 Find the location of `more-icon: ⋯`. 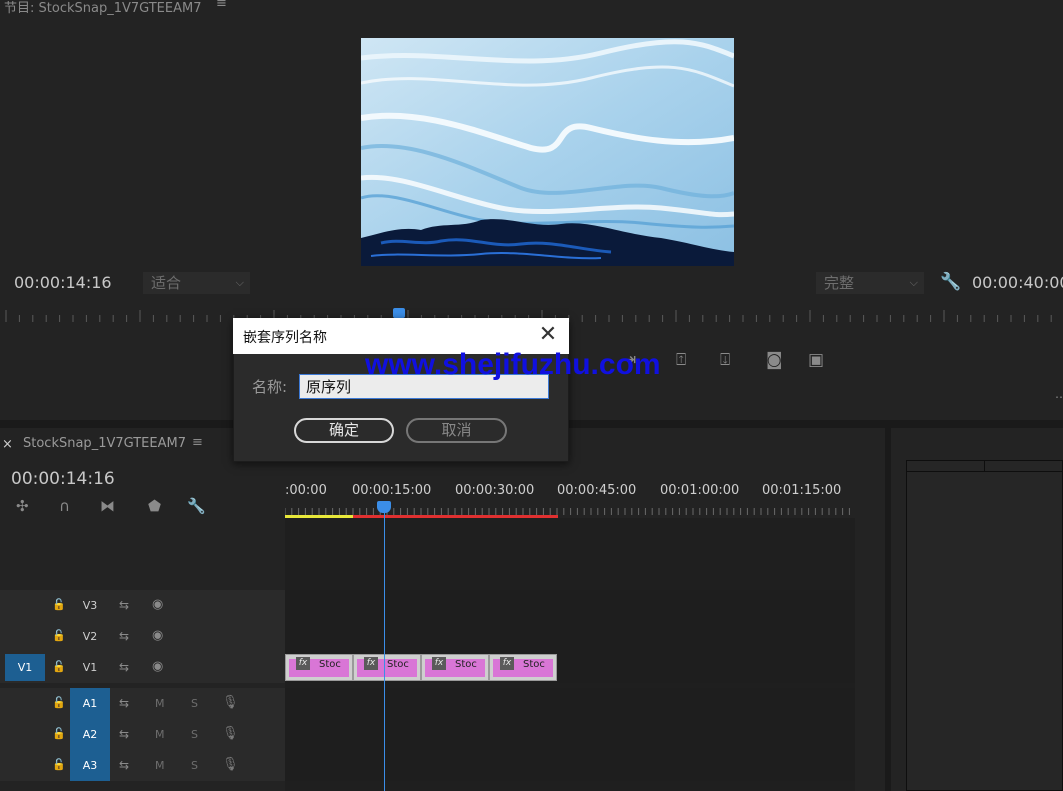

more-icon: ⋯ is located at coordinates (1059, 397).